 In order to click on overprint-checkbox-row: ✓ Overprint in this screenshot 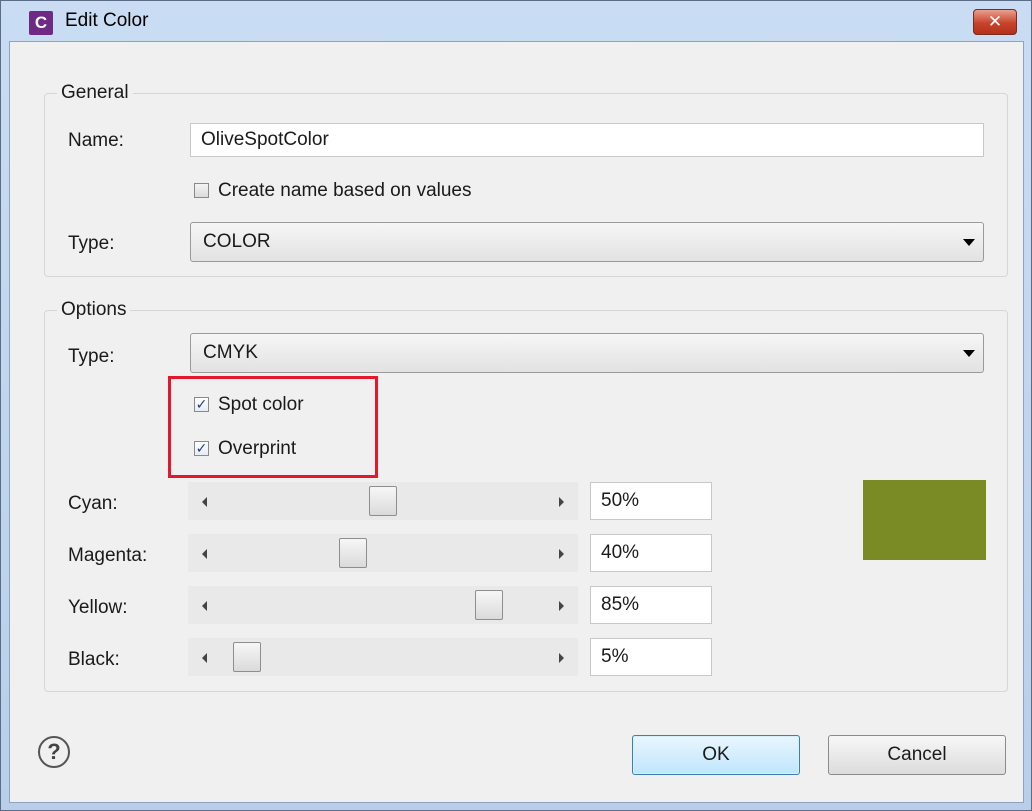, I will do `click(274, 450)`.